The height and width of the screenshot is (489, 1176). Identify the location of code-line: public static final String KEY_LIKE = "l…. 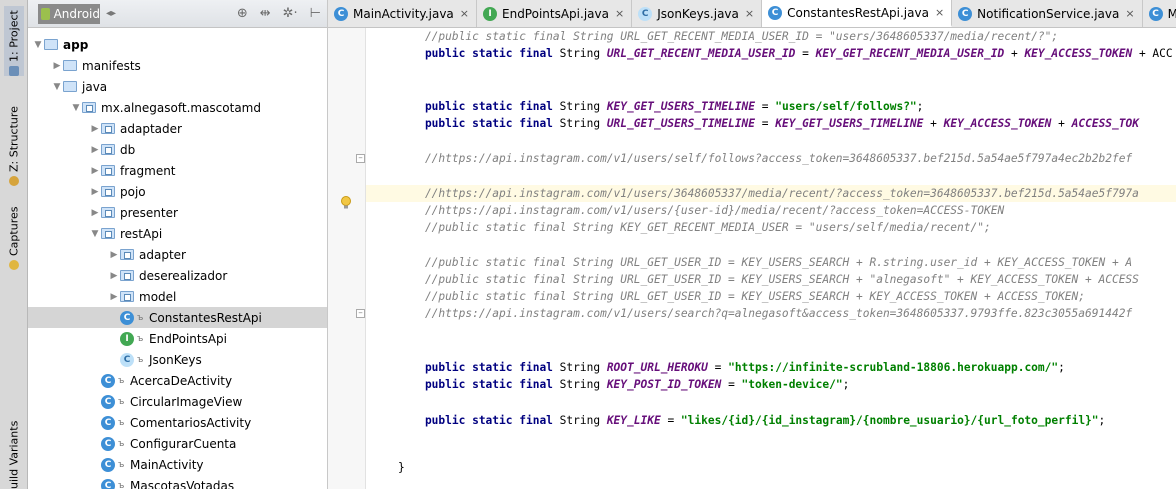
(771, 420).